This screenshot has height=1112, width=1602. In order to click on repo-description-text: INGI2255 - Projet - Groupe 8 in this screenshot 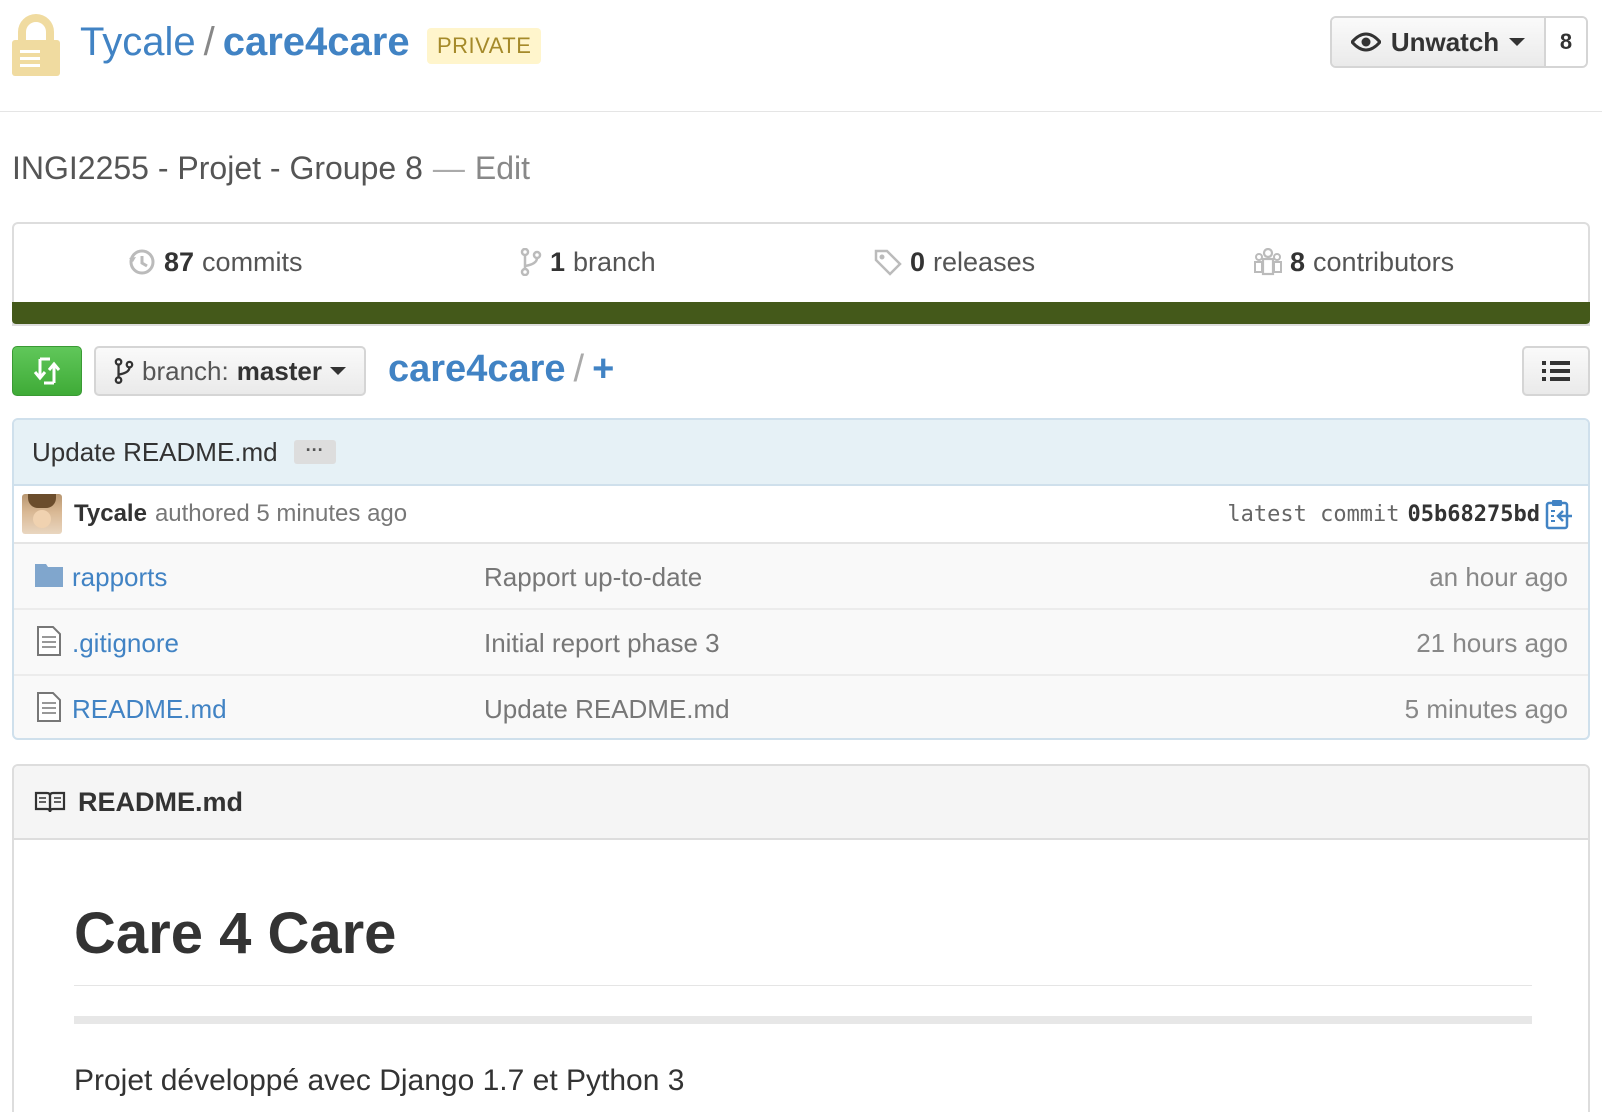, I will do `click(217, 168)`.